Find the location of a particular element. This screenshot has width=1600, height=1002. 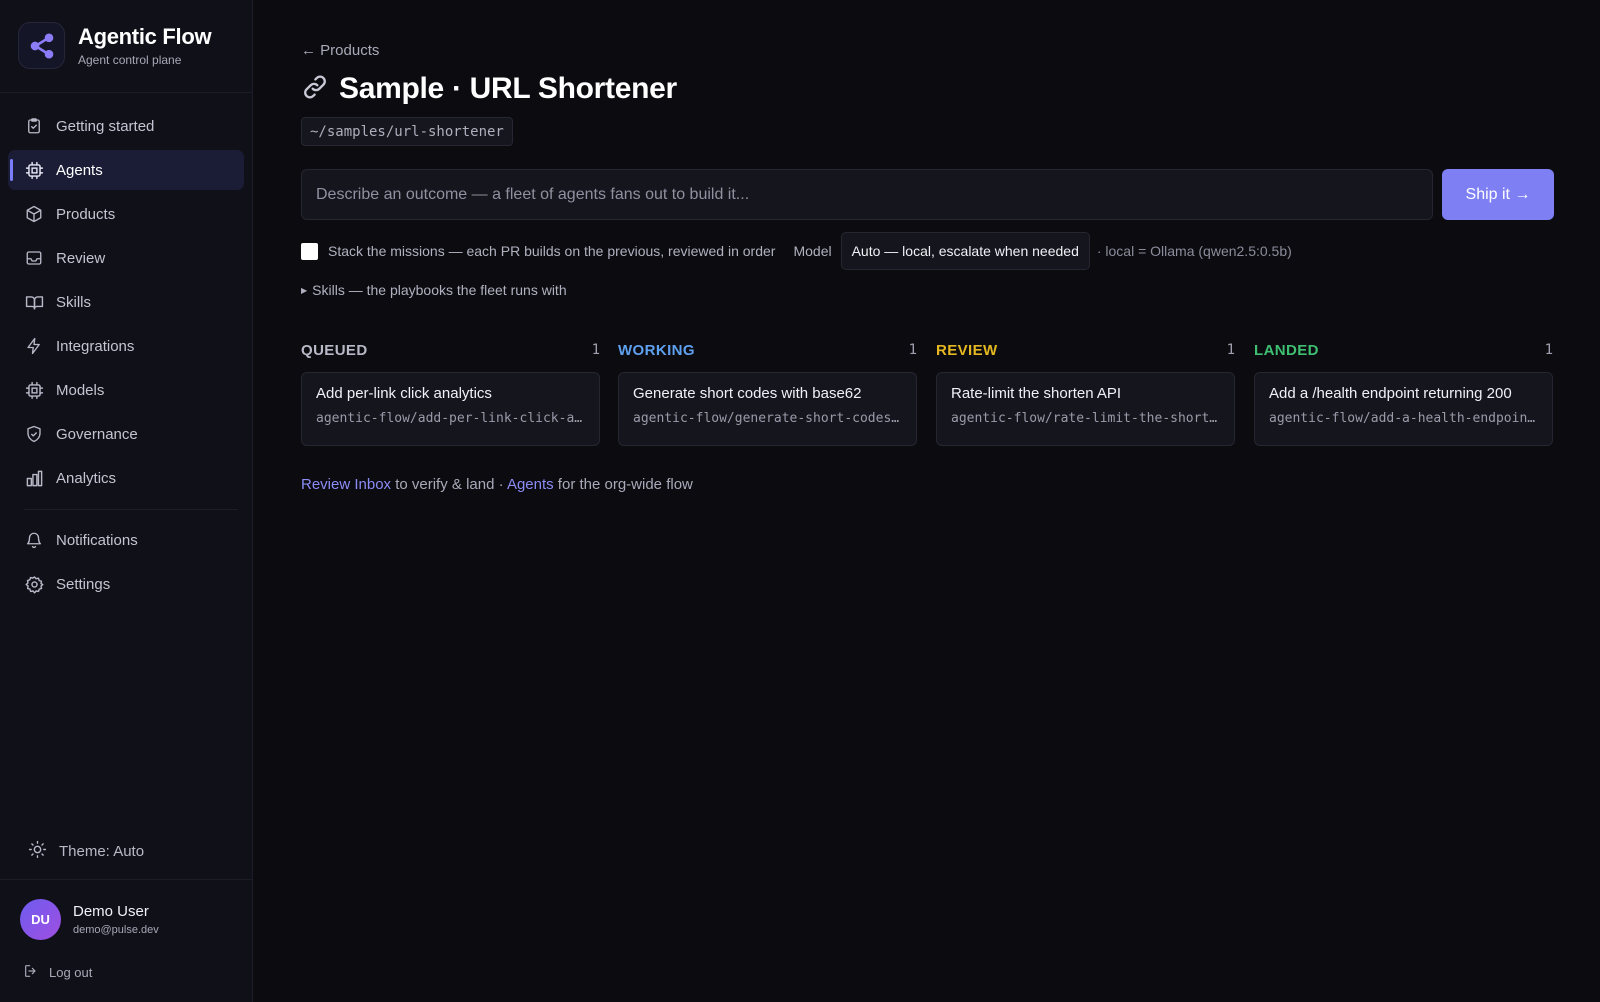

theme-label: Theme: Auto is located at coordinates (102, 851).